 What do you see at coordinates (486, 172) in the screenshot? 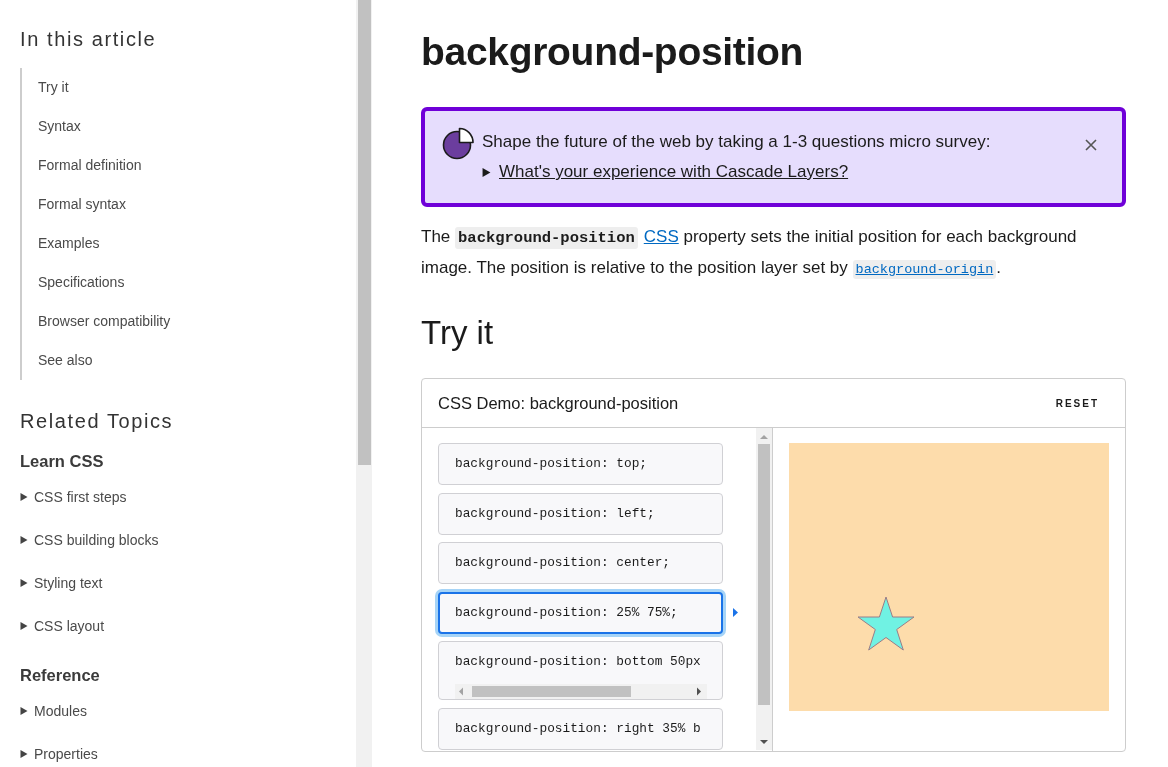
I see `caret-icon` at bounding box center [486, 172].